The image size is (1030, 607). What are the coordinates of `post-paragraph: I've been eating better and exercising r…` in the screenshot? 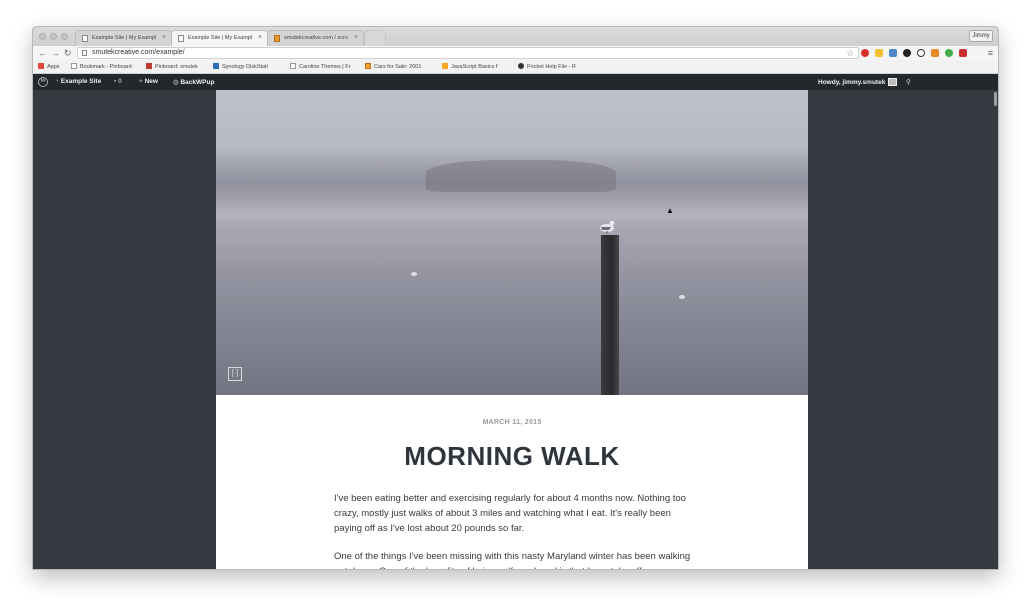 It's located at (510, 513).